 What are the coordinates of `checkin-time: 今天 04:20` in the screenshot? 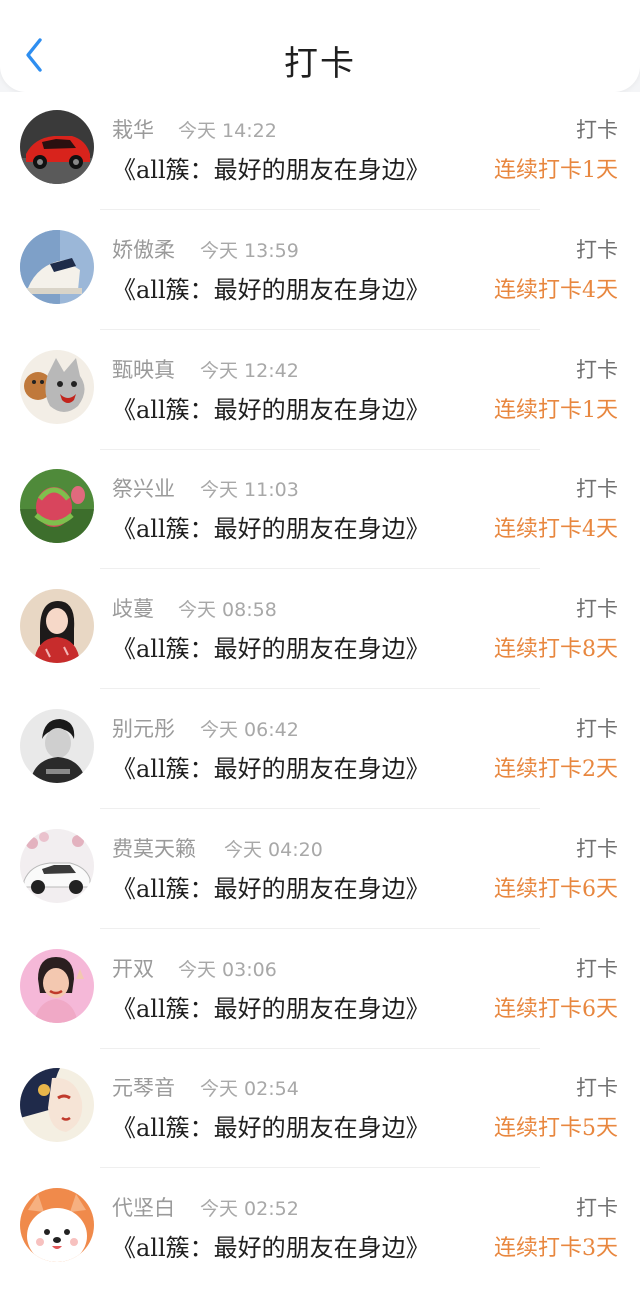 It's located at (273, 849).